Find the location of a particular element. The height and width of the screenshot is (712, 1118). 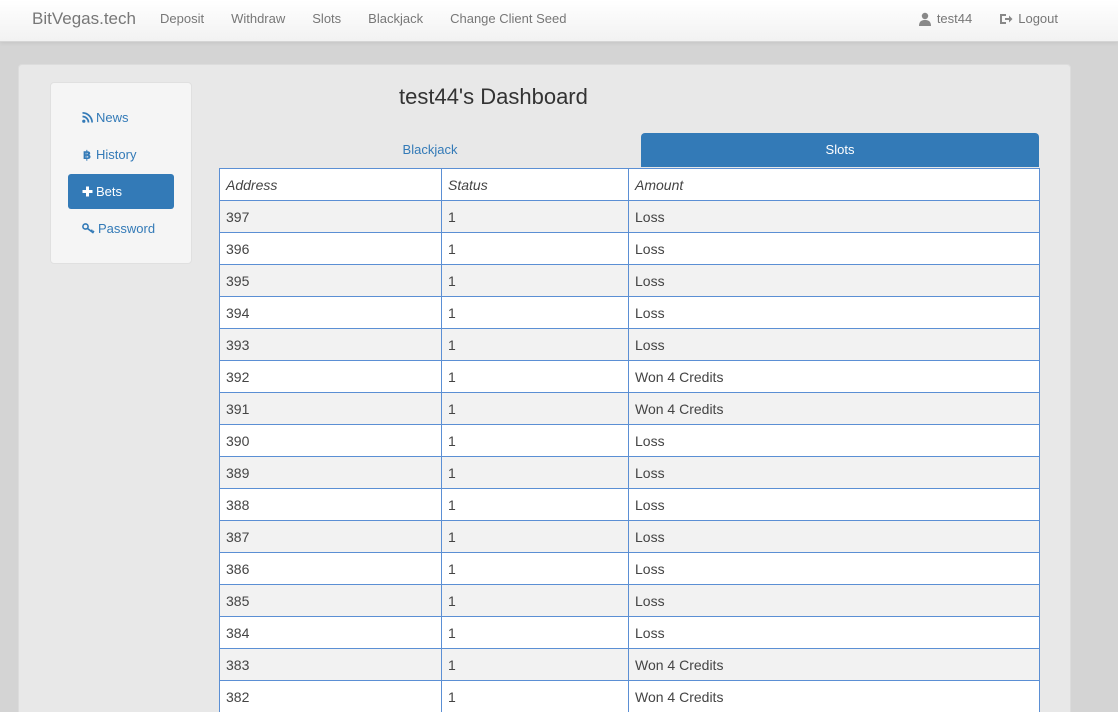

cell-address: 383 is located at coordinates (330, 664).